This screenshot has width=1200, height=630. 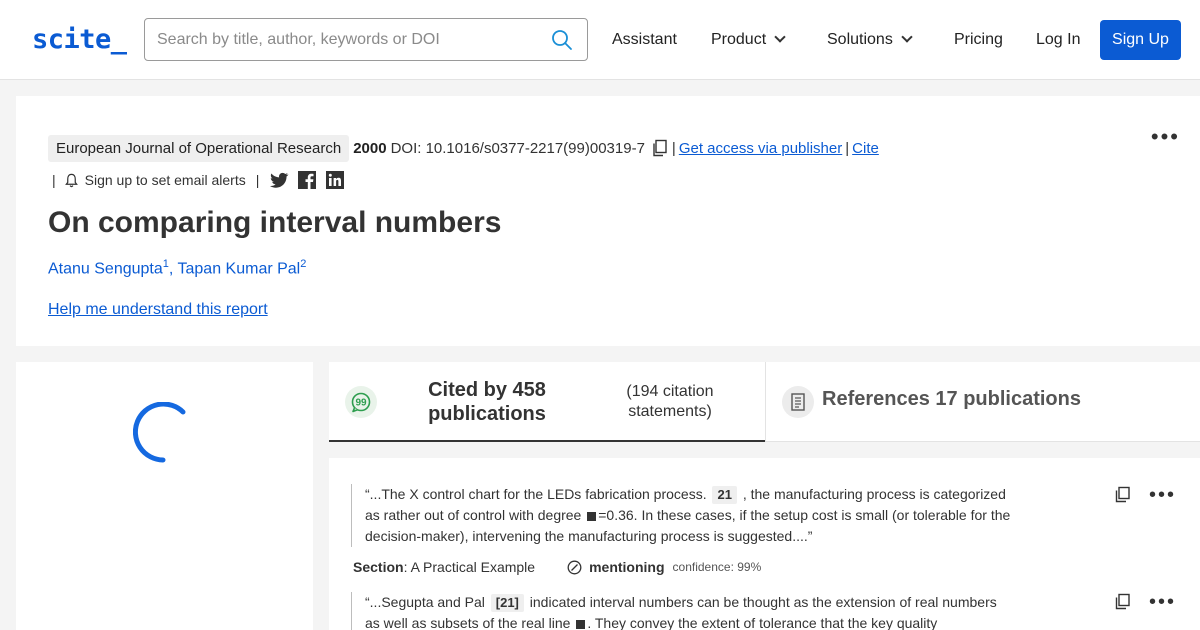 What do you see at coordinates (978, 40) in the screenshot?
I see `nav-pricing: Pricing` at bounding box center [978, 40].